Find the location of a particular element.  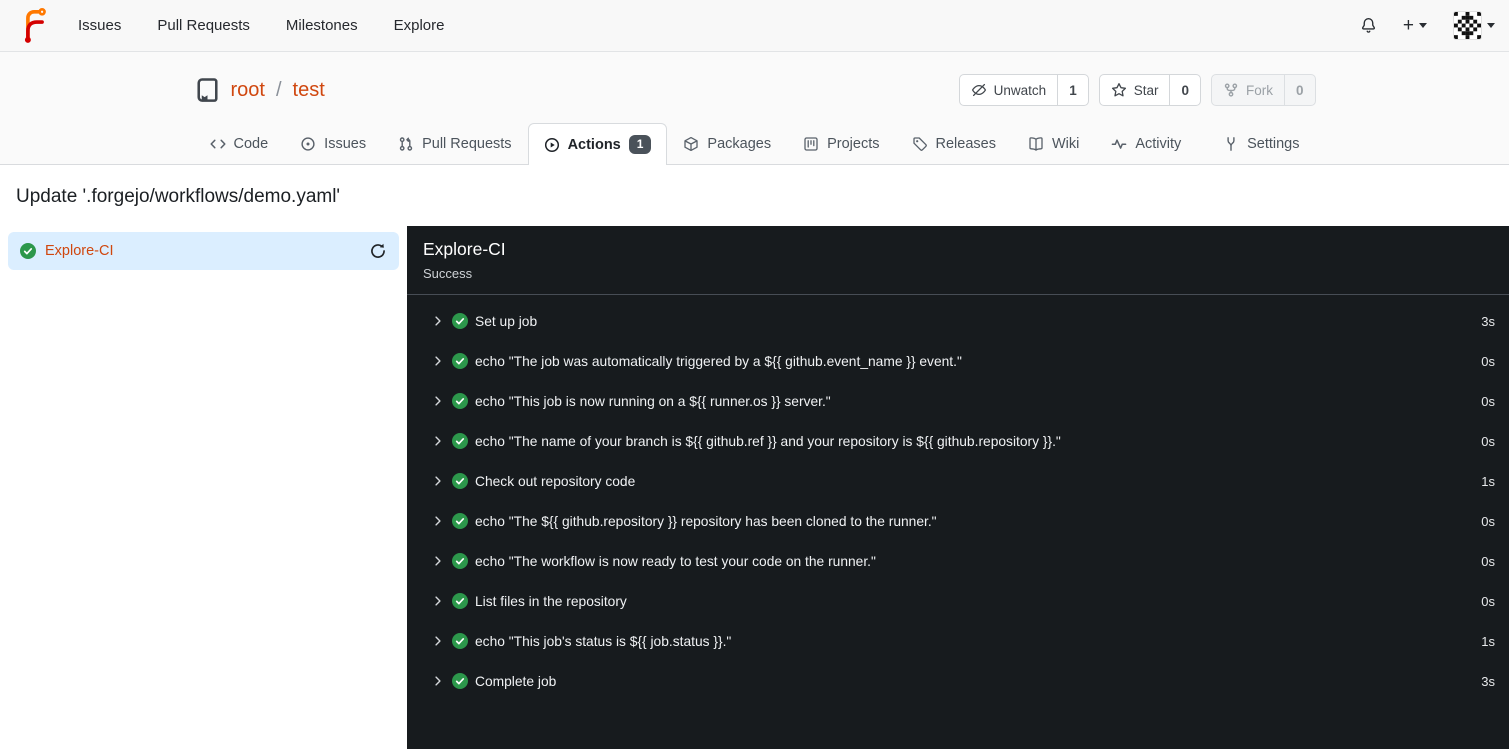

tab-activity: Activity is located at coordinates (1146, 143).